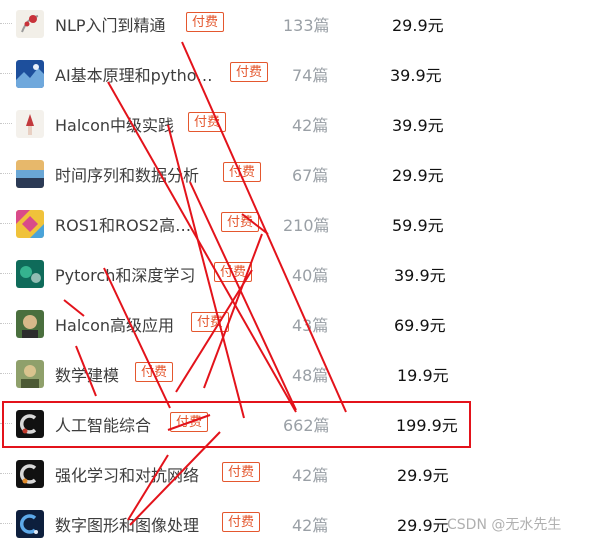  What do you see at coordinates (310, 275) in the screenshot?
I see `article-count: 40篇` at bounding box center [310, 275].